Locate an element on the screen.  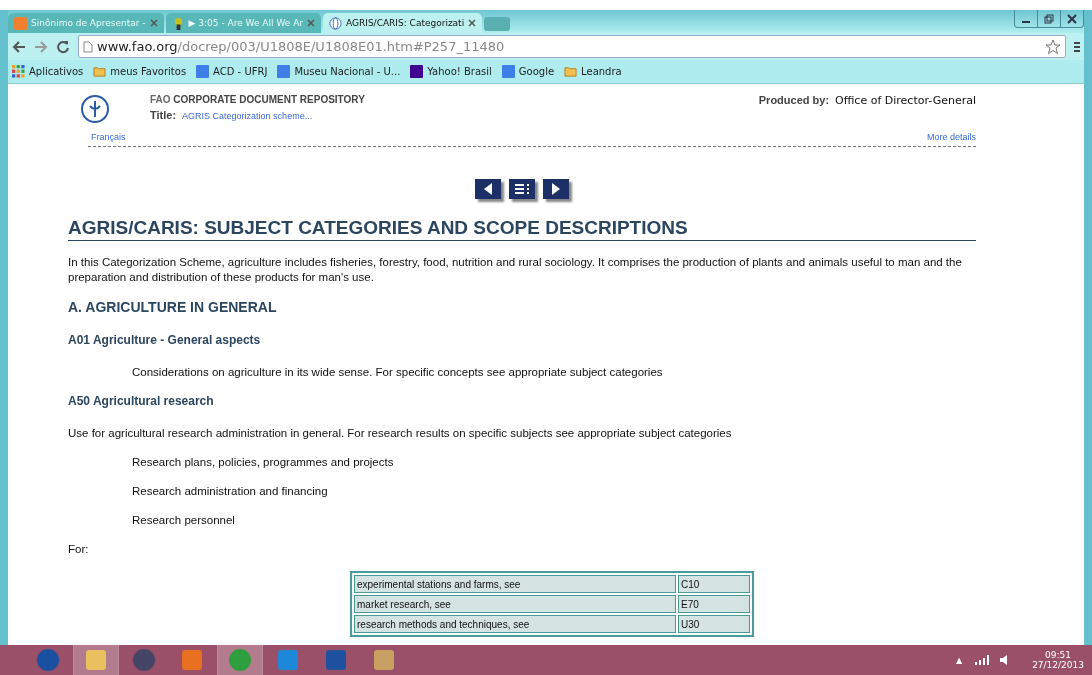
menu-icon is located at coordinates (1077, 46).